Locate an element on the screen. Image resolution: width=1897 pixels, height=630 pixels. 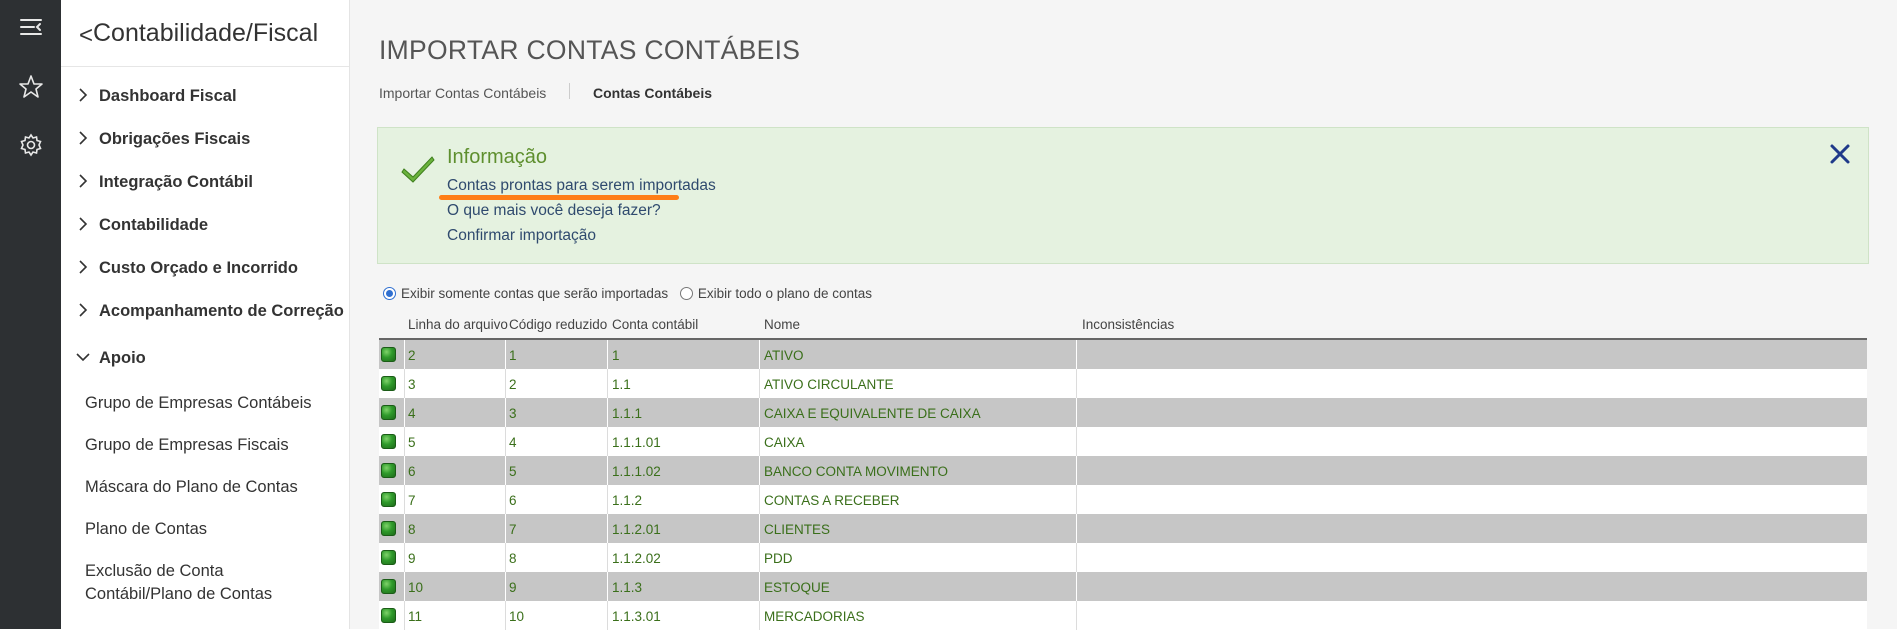
nav-item: Contabilidade is located at coordinates (212, 229).